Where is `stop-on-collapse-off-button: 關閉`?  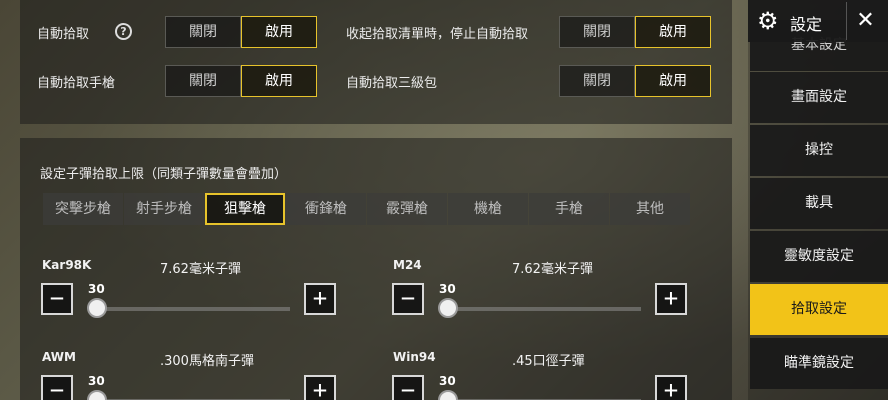 stop-on-collapse-off-button: 關閉 is located at coordinates (597, 32).